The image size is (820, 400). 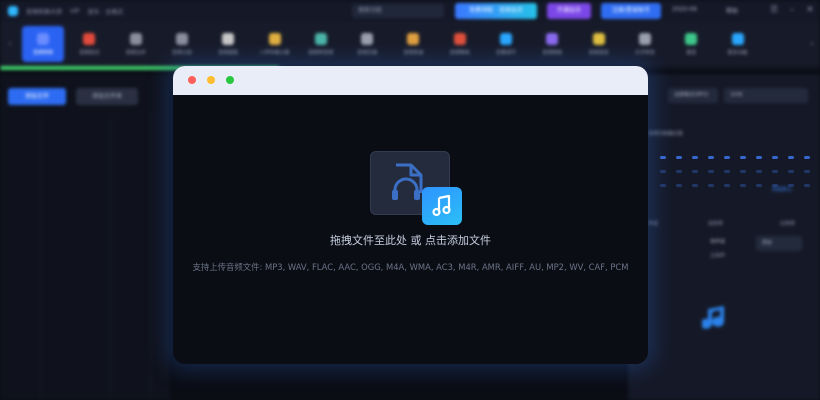 I want to click on music-note-icon, so click(x=442, y=206).